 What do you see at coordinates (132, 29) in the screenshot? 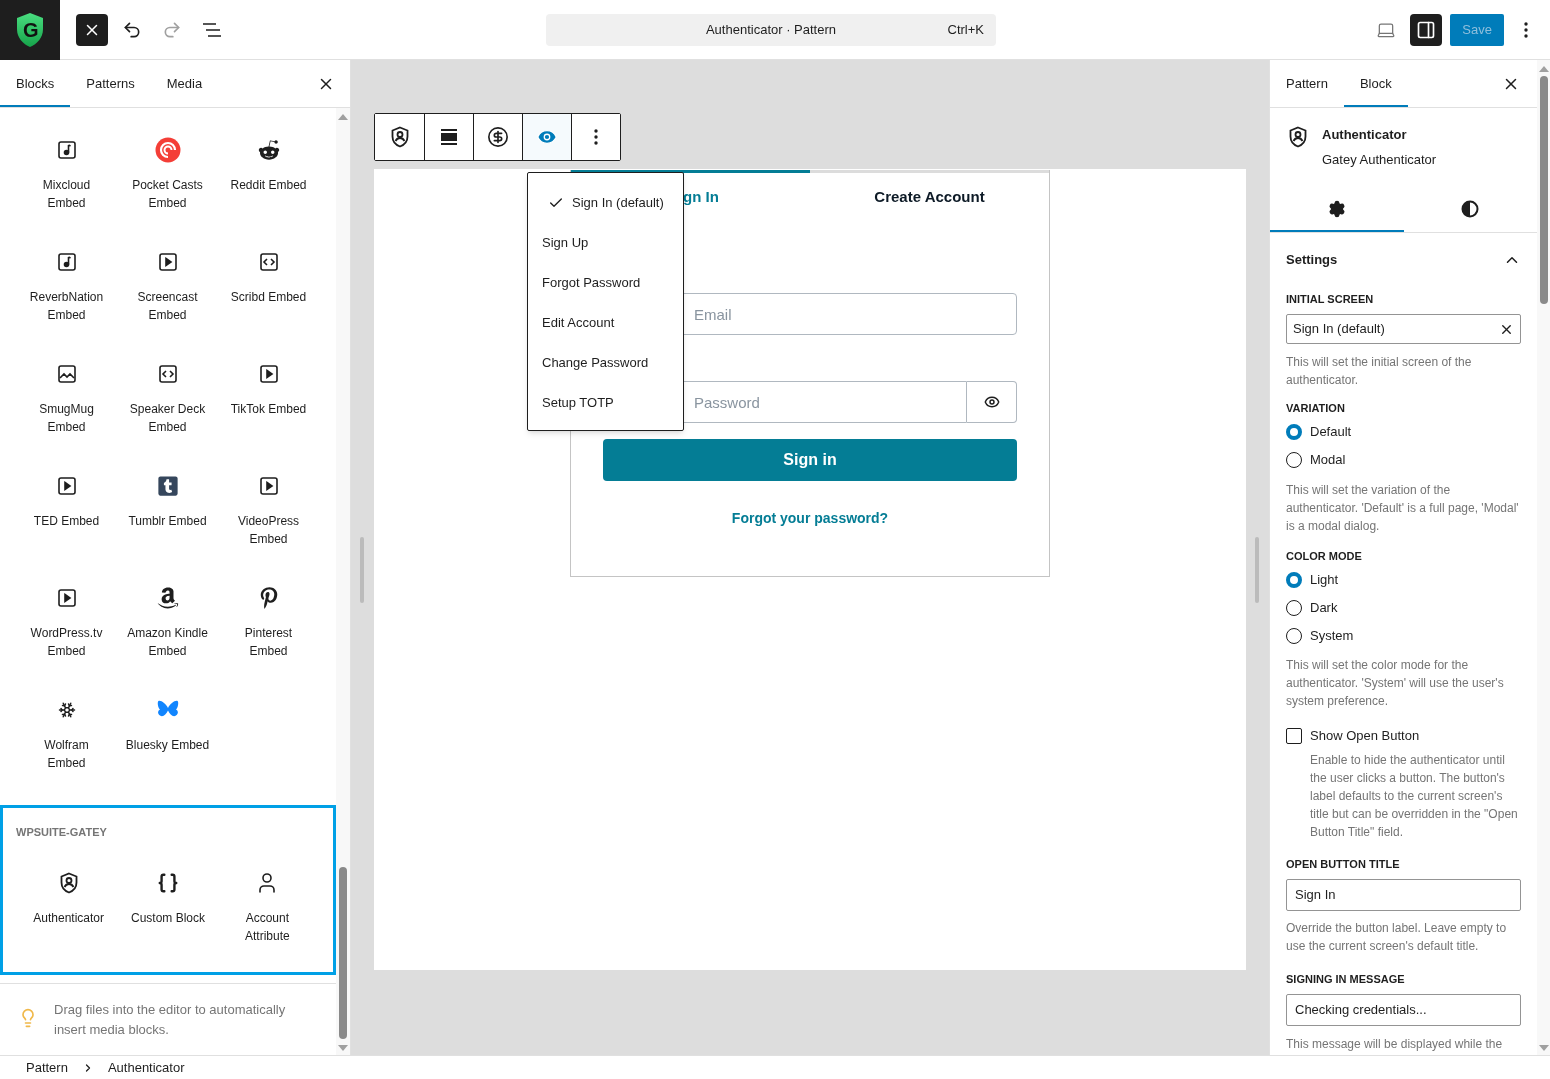
I see `undo-icon` at bounding box center [132, 29].